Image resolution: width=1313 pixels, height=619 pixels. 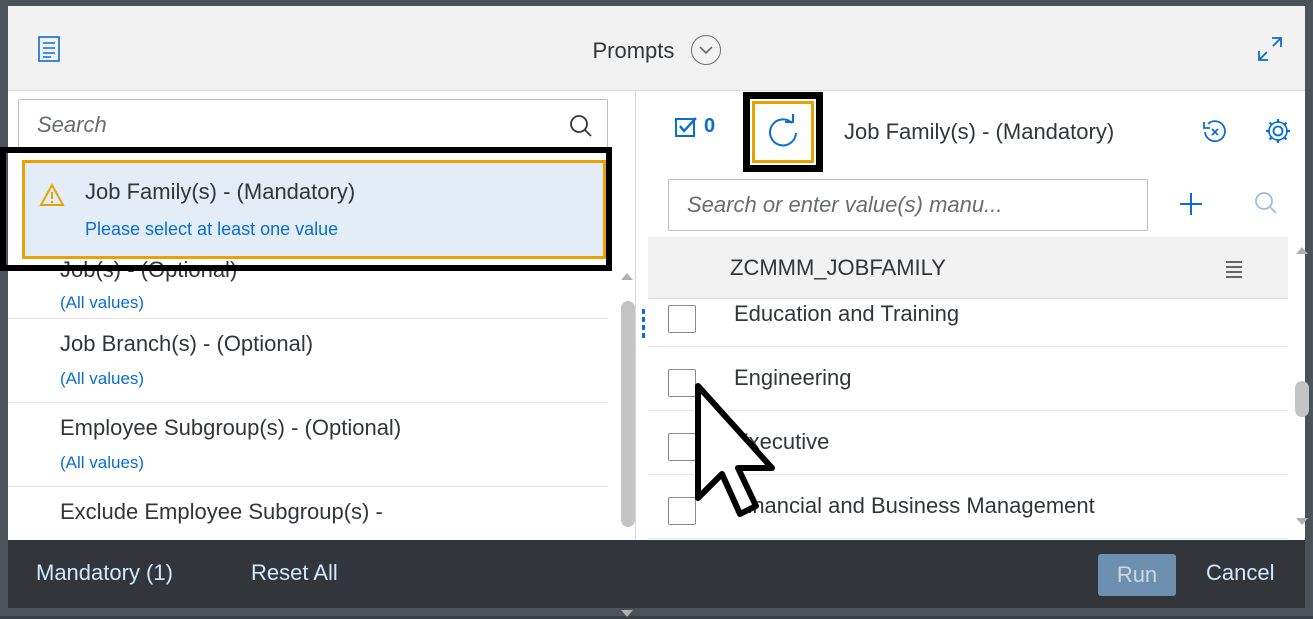 I want to click on list-item-name: Employee Subgroup(s) - (Optional), so click(x=231, y=427).